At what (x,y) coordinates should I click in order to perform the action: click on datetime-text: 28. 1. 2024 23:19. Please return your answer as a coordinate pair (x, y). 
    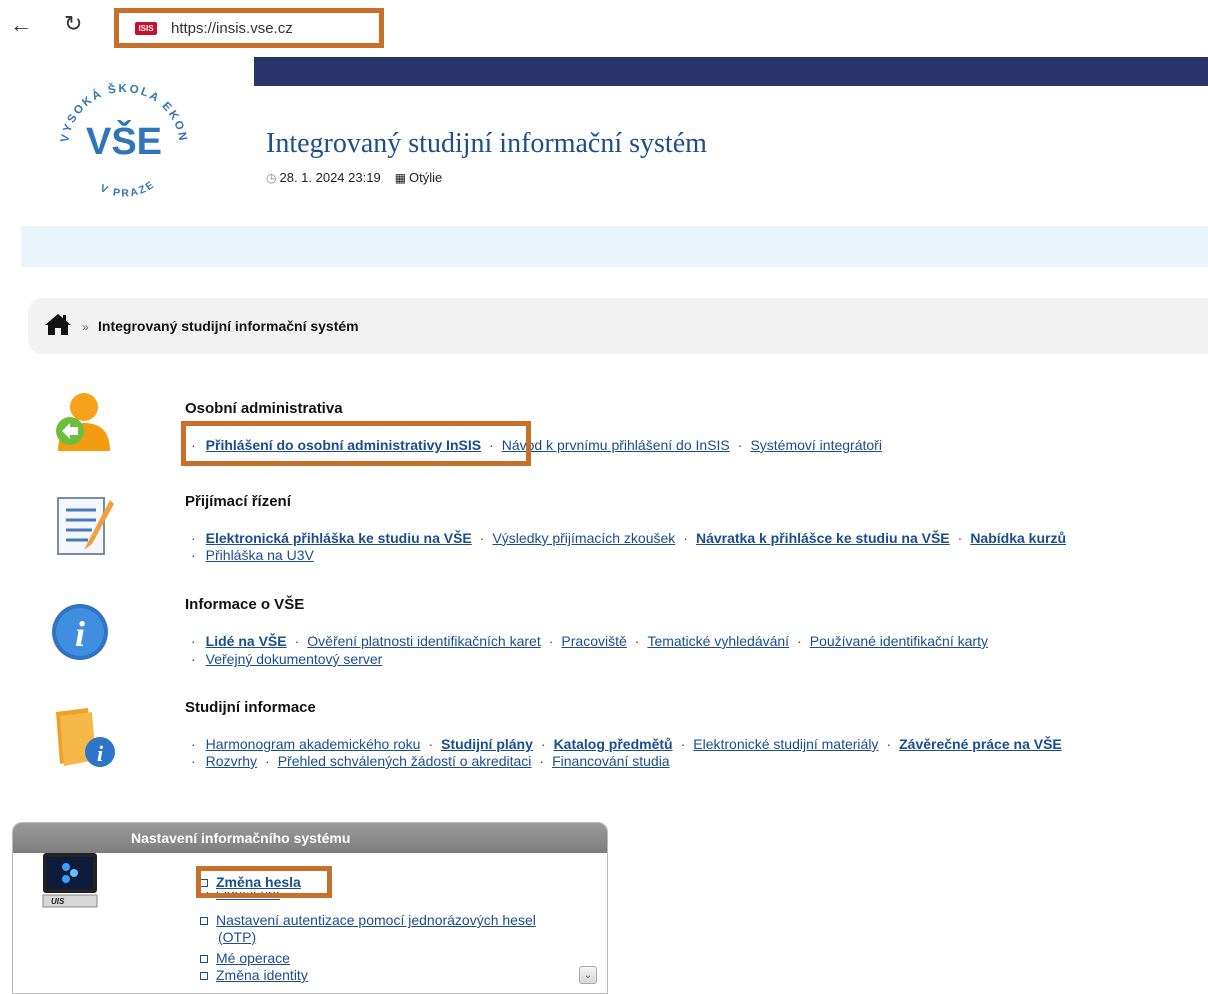
    Looking at the image, I should click on (330, 177).